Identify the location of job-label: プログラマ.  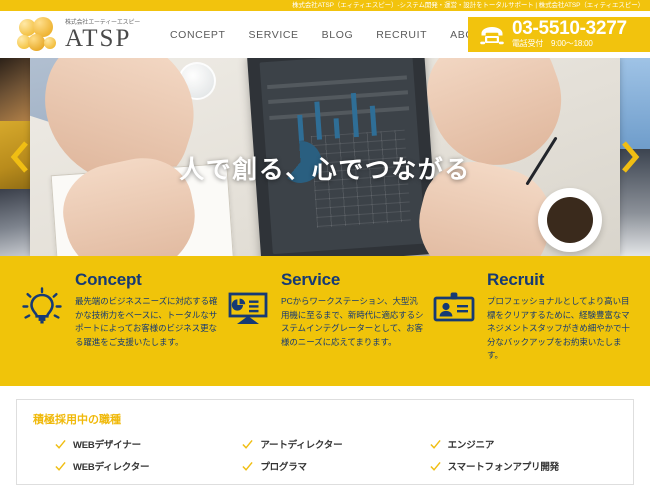
(283, 467).